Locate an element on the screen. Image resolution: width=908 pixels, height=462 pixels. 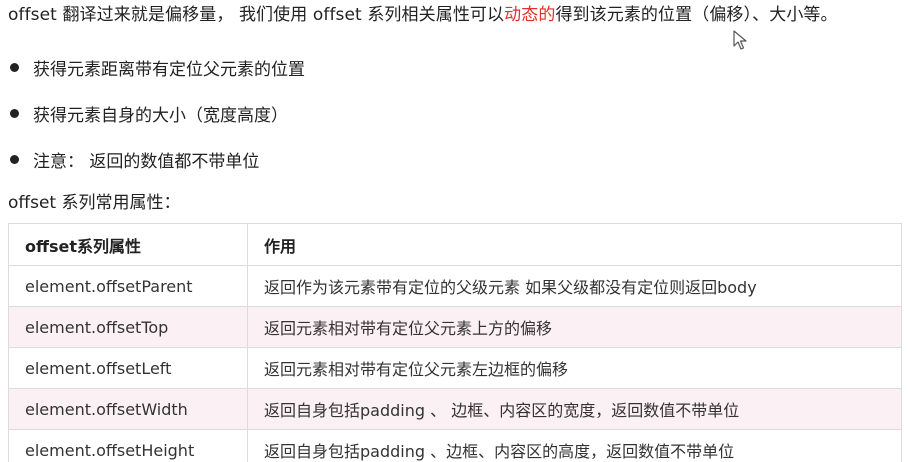
list-item: 获得元素自身的大小（宽度高度） is located at coordinates (157, 113).